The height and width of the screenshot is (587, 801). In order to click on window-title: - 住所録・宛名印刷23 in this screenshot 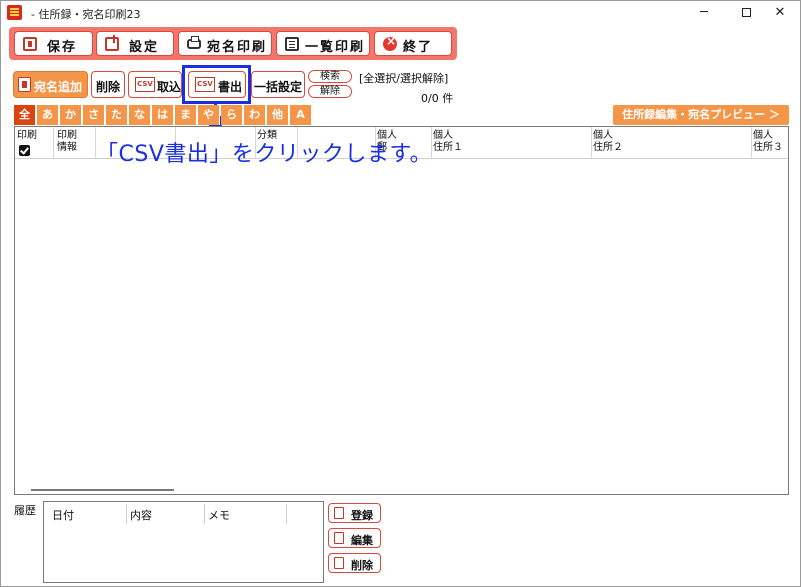, I will do `click(86, 14)`.